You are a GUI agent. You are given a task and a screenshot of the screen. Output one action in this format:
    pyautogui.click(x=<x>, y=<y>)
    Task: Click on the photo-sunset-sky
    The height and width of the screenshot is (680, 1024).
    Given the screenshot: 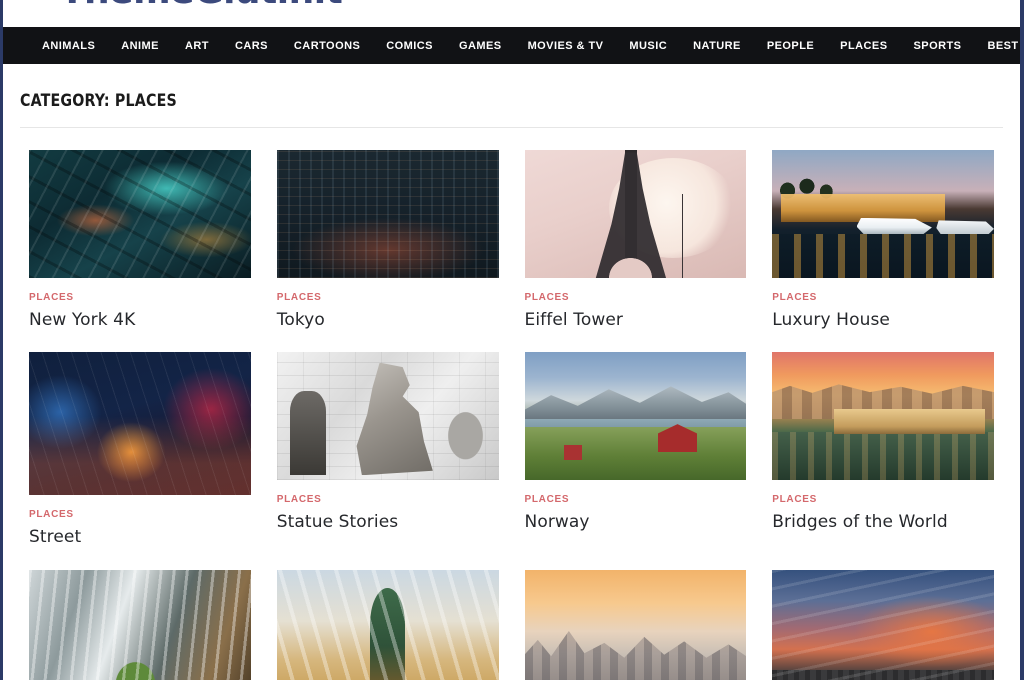 What is the action you would take?
    pyautogui.click(x=883, y=624)
    